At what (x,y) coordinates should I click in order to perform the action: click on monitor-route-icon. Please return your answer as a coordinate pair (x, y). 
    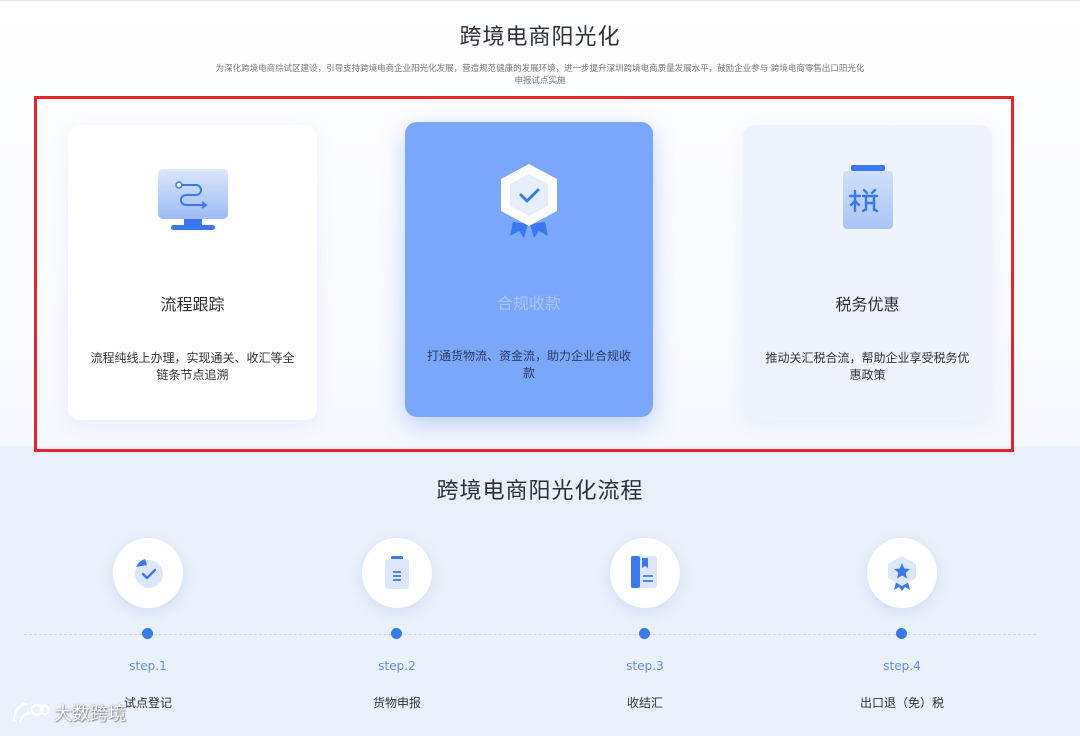
    Looking at the image, I should click on (192, 203).